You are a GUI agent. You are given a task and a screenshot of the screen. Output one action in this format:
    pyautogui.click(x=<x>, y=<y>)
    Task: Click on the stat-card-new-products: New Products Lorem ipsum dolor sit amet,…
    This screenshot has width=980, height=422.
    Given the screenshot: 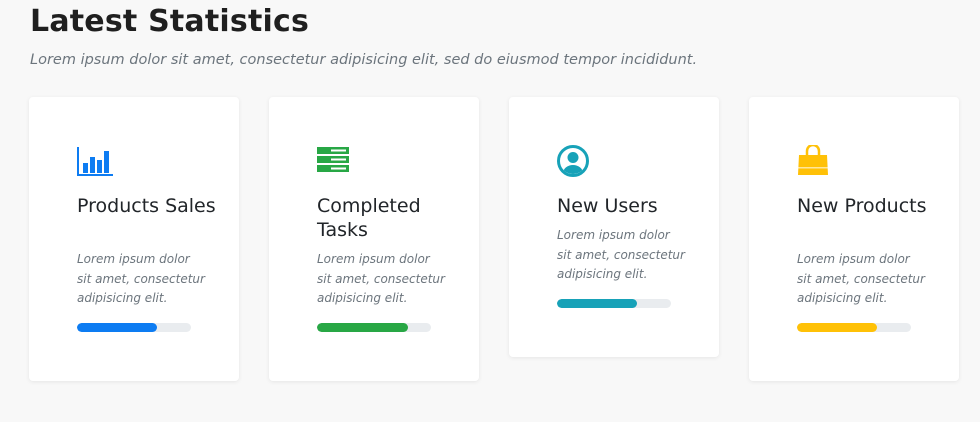 What is the action you would take?
    pyautogui.click(x=854, y=239)
    